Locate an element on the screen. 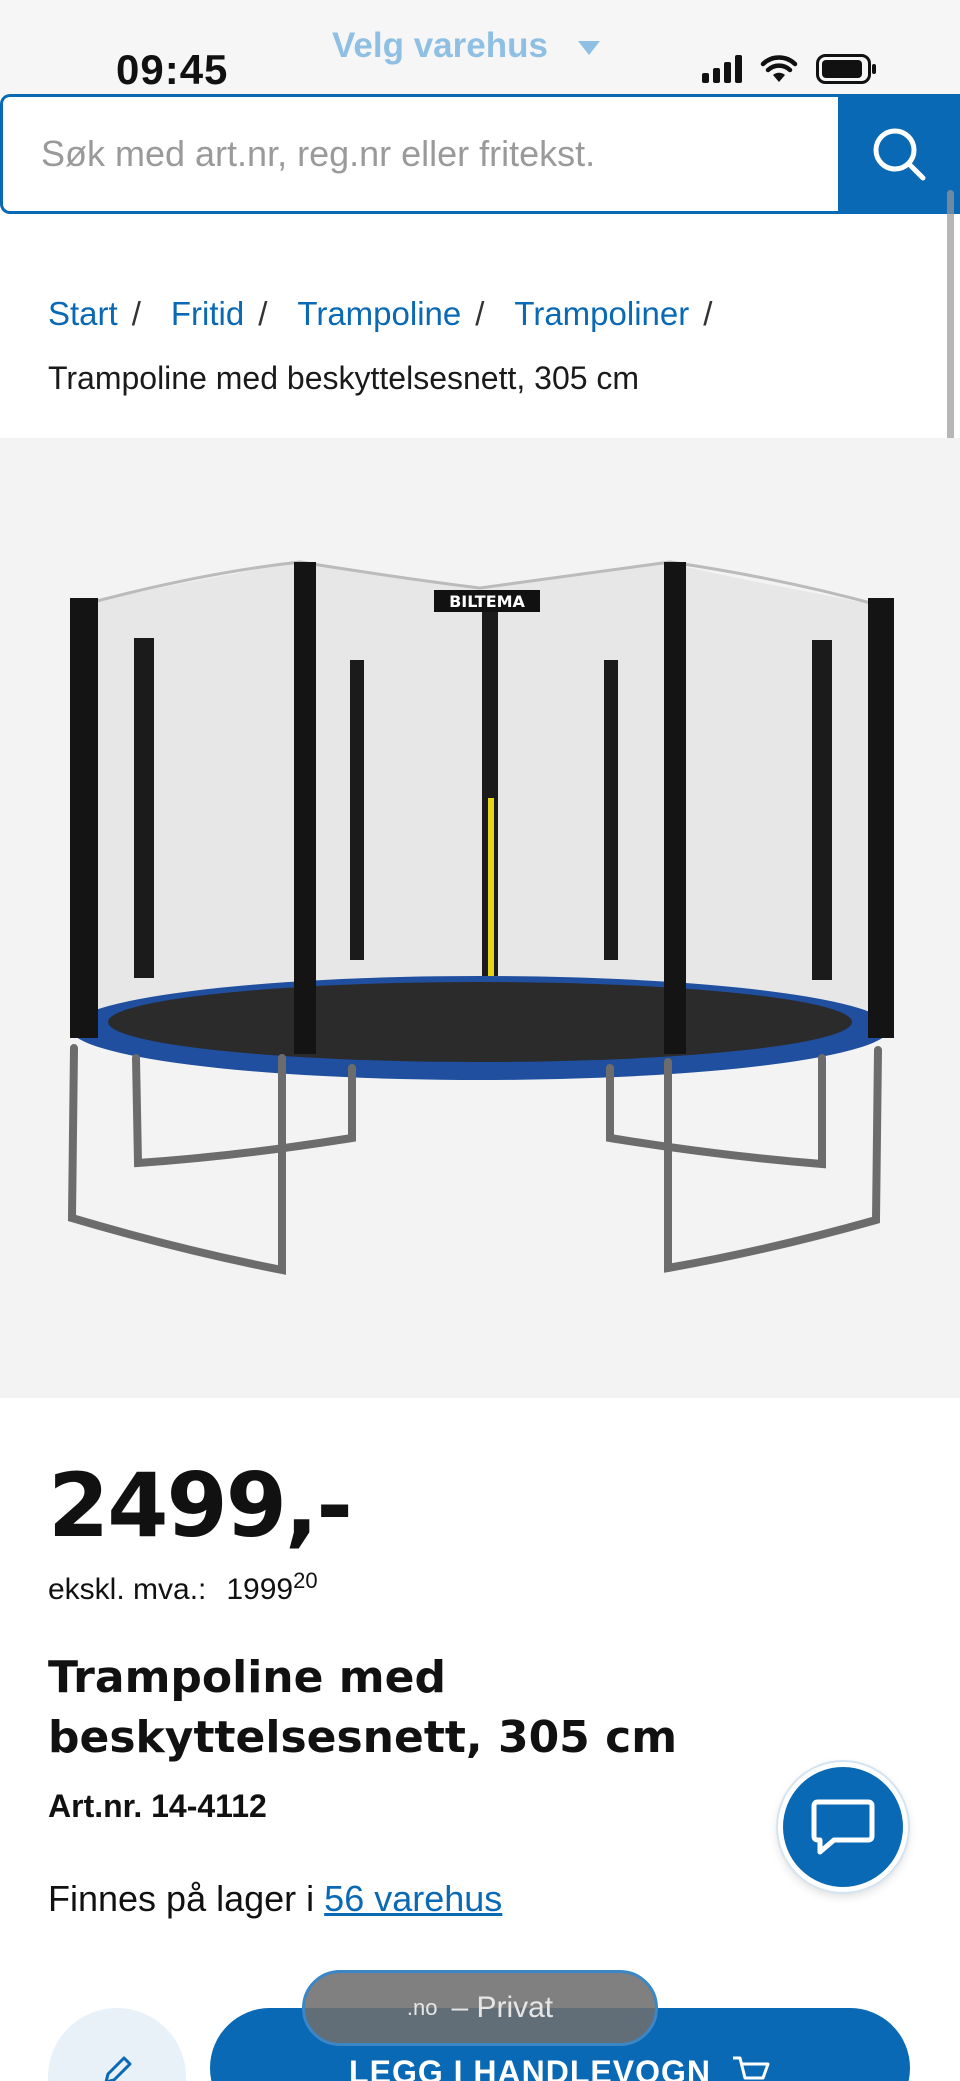 The width and height of the screenshot is (960, 2081). article-number: Art.nr. 14-4112 is located at coordinates (157, 1806).